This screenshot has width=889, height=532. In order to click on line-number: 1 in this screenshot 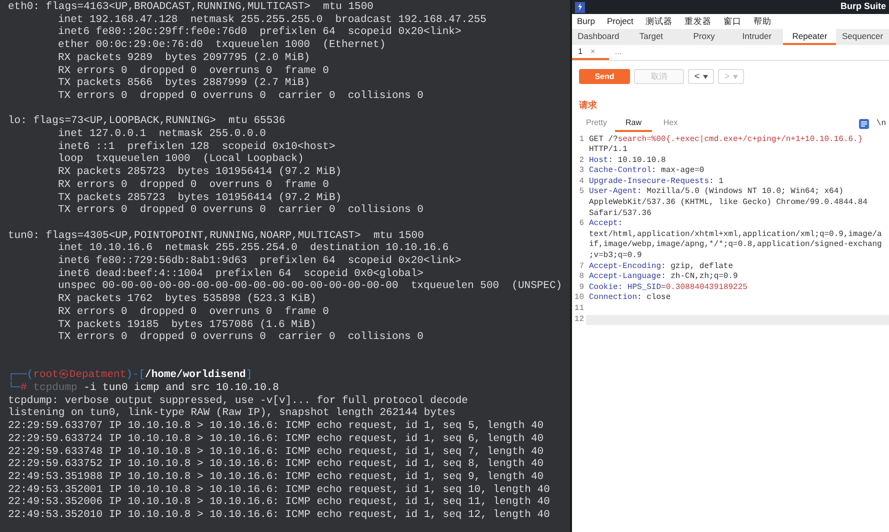, I will do `click(581, 139)`.